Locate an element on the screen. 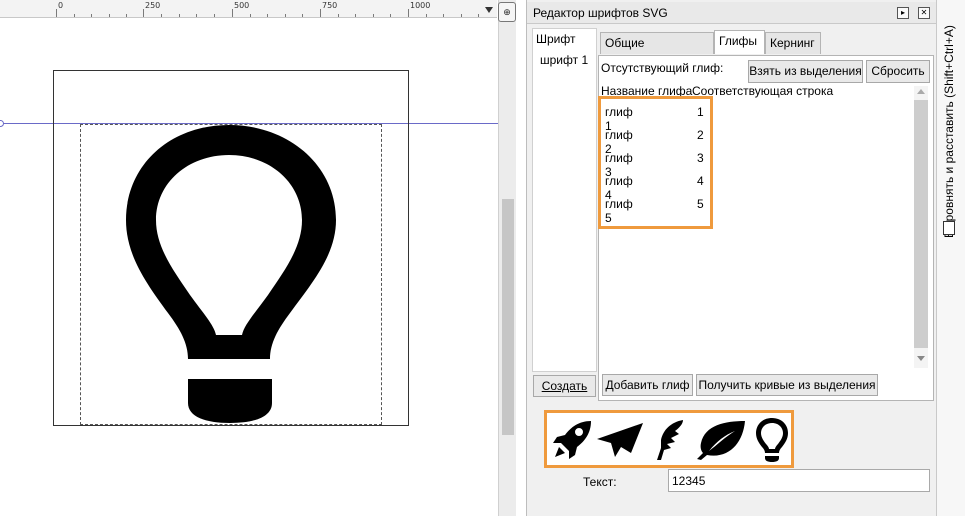 This screenshot has width=965, height=516. get-curves-button: Получить кривые из выделения is located at coordinates (787, 385).